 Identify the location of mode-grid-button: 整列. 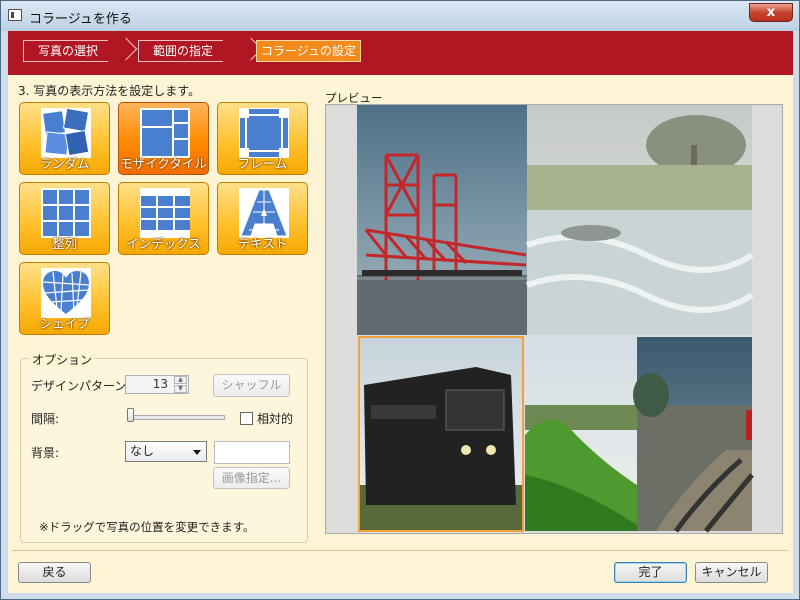
(64, 218).